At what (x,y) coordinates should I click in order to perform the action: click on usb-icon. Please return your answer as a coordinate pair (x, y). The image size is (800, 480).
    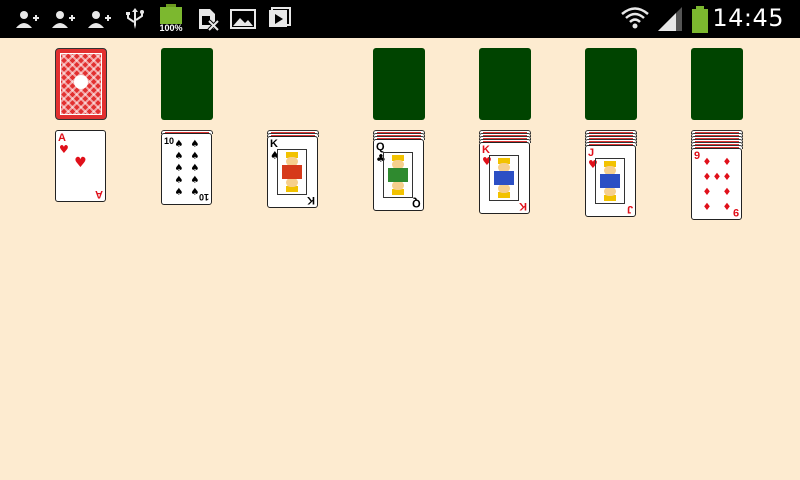
    Looking at the image, I should click on (135, 18).